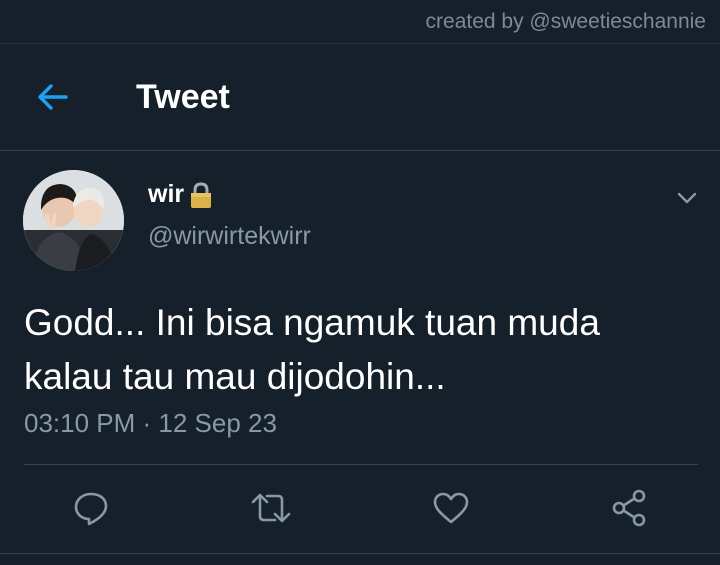 This screenshot has width=720, height=565. What do you see at coordinates (201, 194) in the screenshot?
I see `lock-icon` at bounding box center [201, 194].